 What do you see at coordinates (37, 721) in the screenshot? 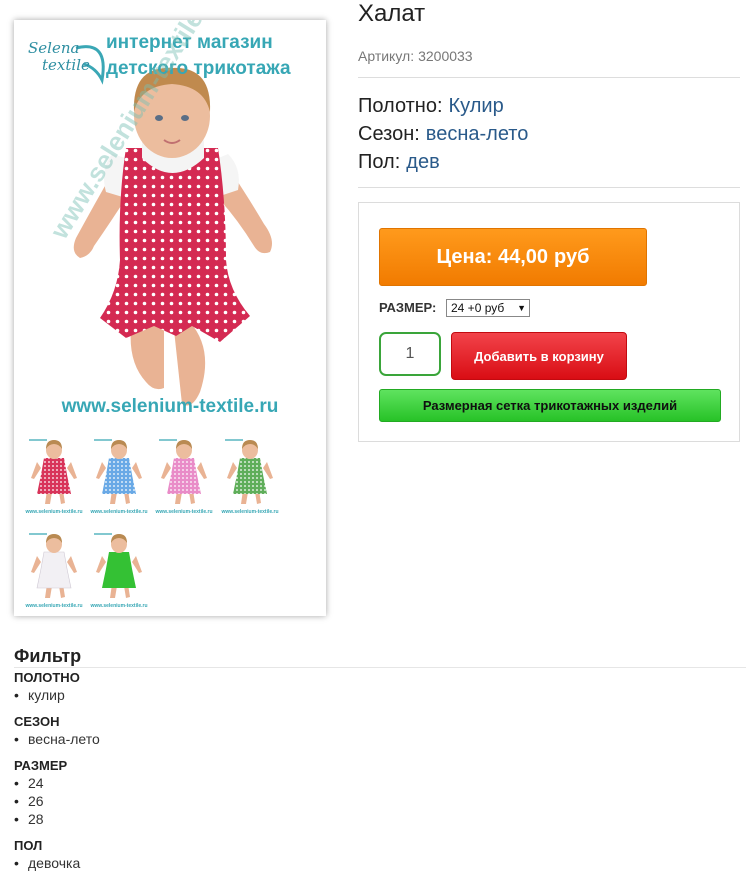
I see `filter-group-heading: СЕЗОН` at bounding box center [37, 721].